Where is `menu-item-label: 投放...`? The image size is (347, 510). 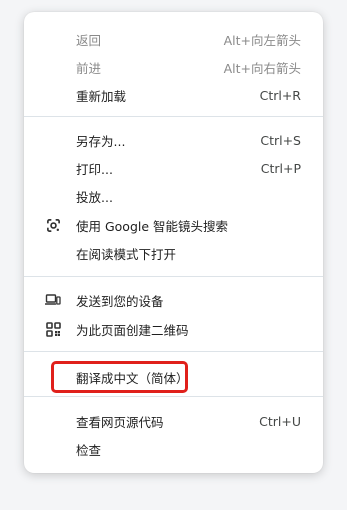 menu-item-label: 投放... is located at coordinates (94, 197).